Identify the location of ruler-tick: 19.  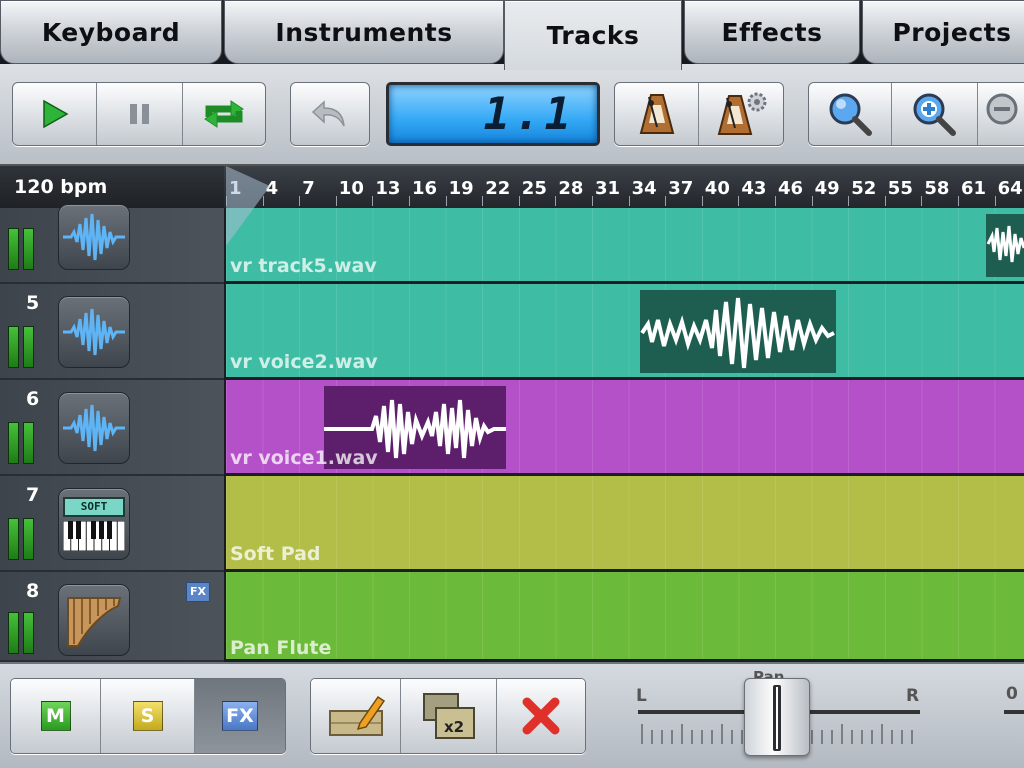
(461, 188).